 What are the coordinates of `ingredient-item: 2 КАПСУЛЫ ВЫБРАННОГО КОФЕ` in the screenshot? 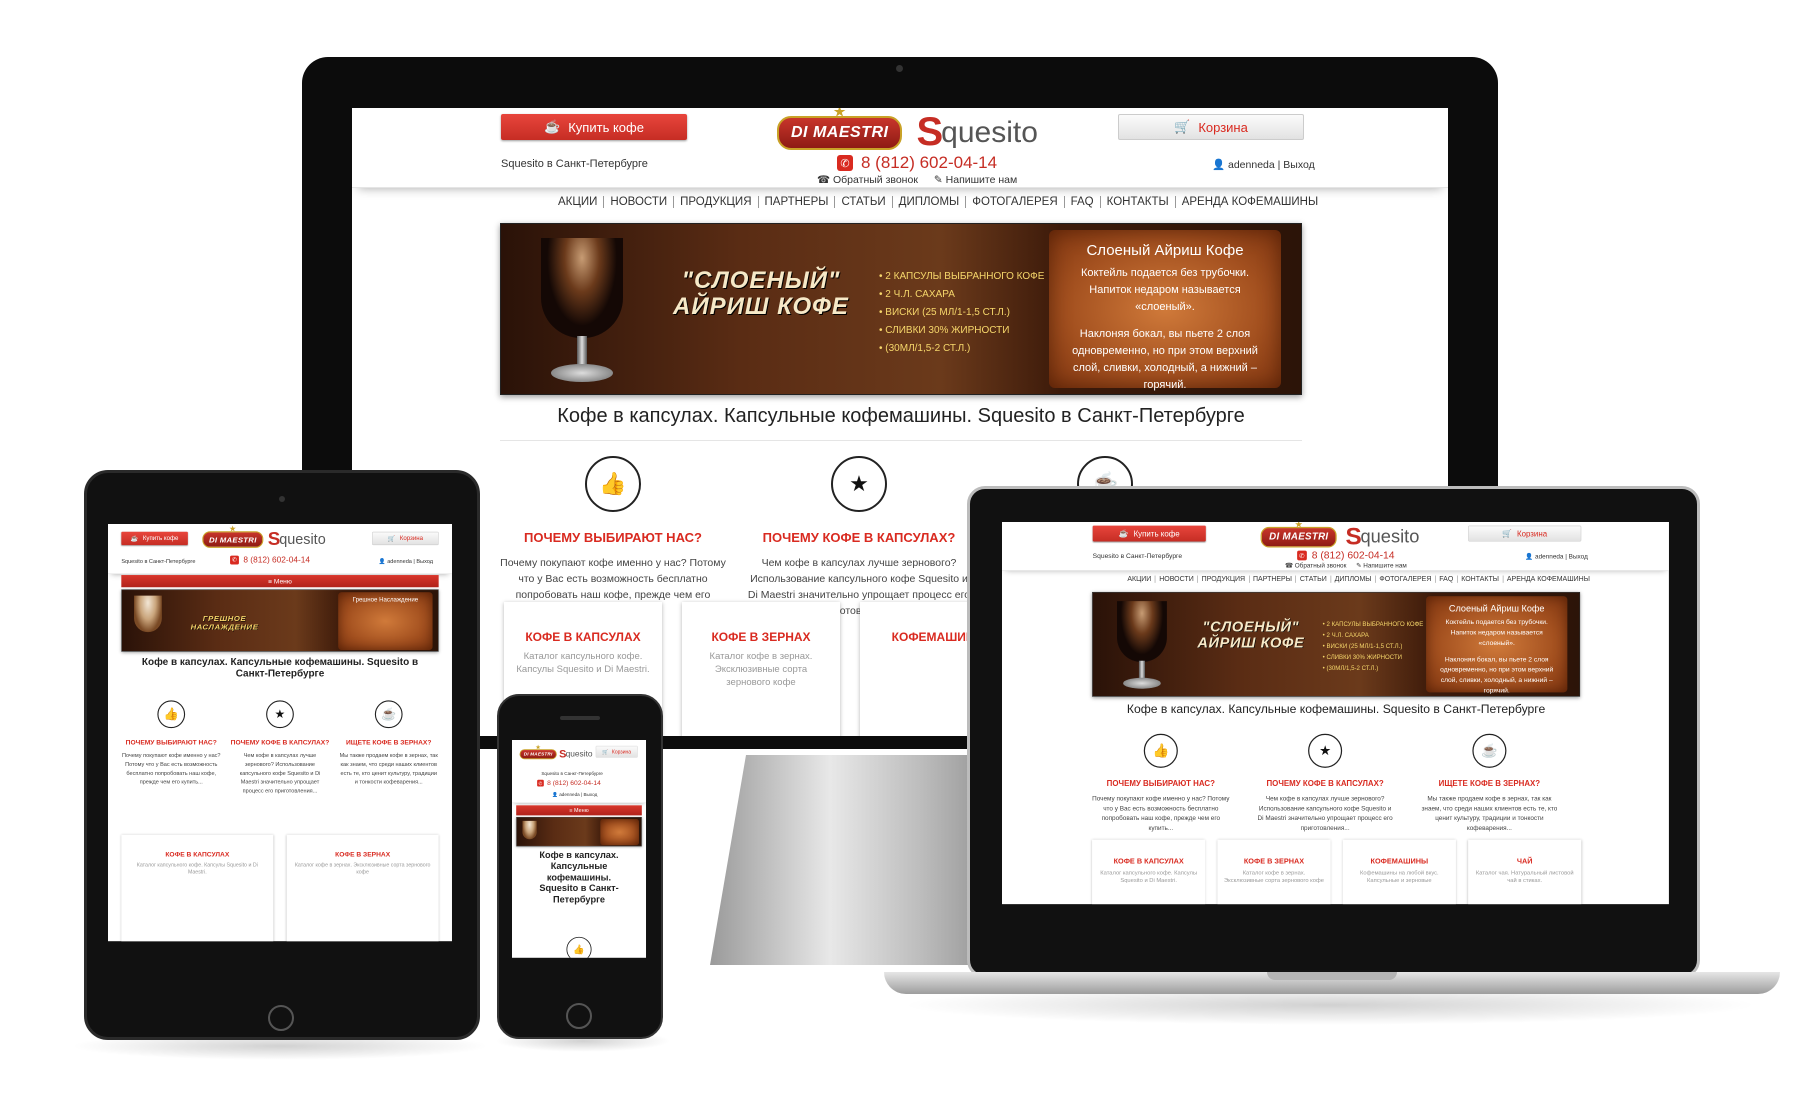 It's located at (1373, 624).